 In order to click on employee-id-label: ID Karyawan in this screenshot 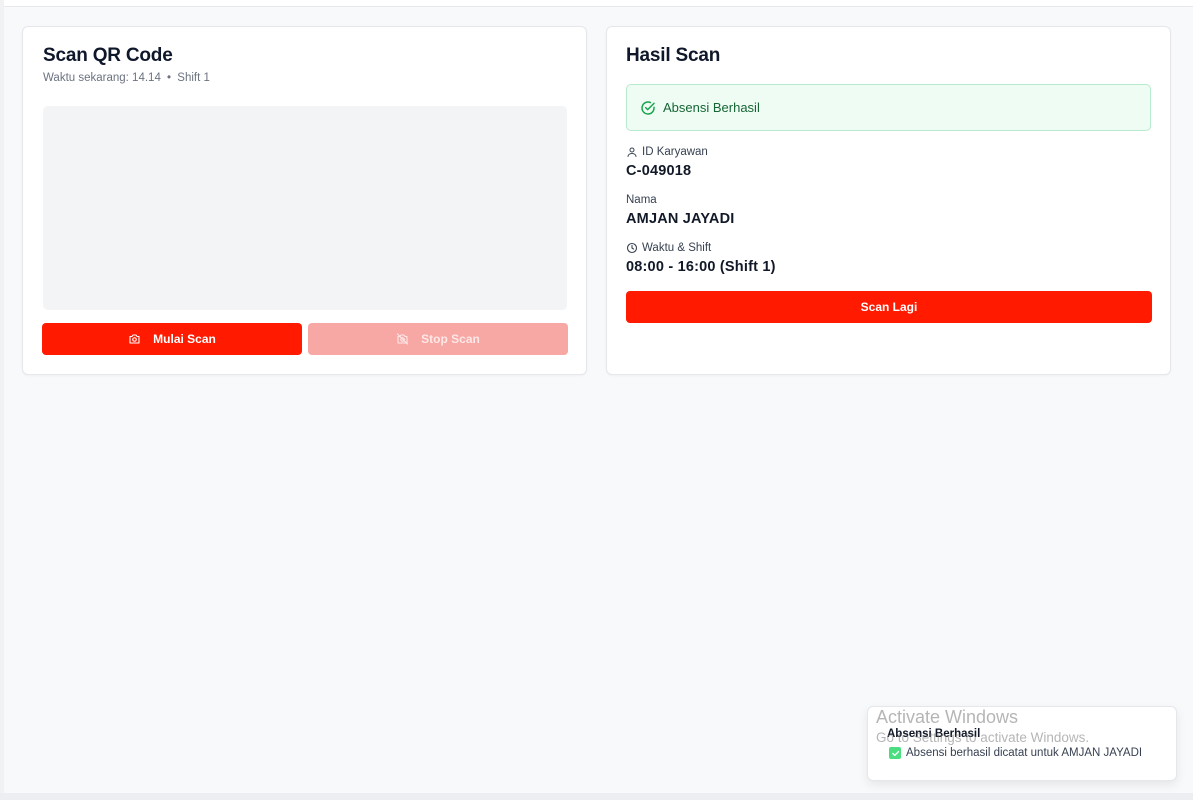, I will do `click(667, 152)`.